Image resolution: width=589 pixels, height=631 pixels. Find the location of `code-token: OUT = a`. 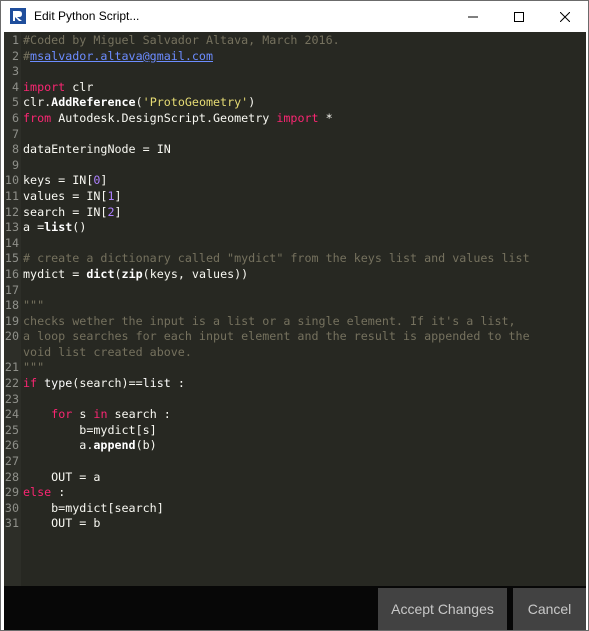

code-token: OUT = a is located at coordinates (62, 476).